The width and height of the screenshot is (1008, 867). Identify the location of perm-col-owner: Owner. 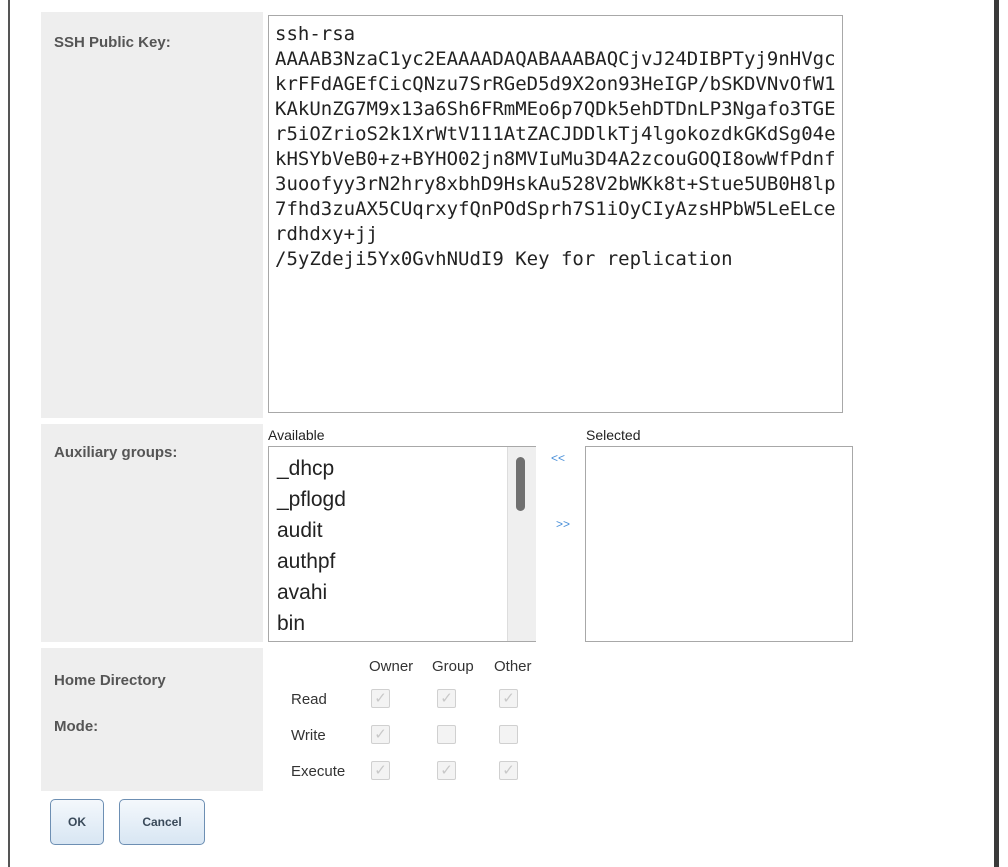
(391, 666).